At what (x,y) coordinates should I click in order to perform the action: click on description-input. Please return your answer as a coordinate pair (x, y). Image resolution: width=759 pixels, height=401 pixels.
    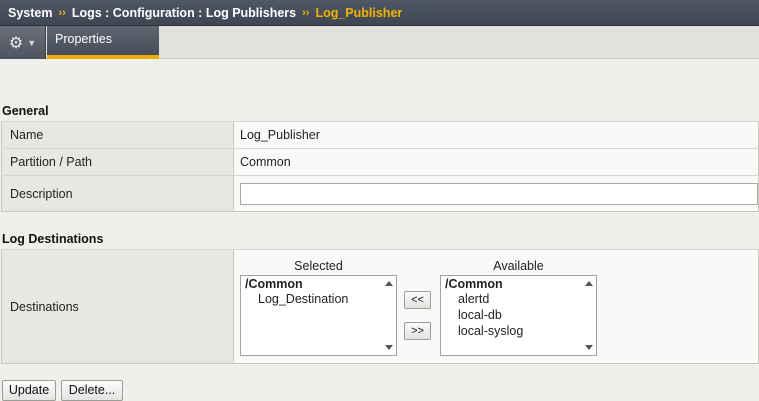
    Looking at the image, I should click on (499, 193).